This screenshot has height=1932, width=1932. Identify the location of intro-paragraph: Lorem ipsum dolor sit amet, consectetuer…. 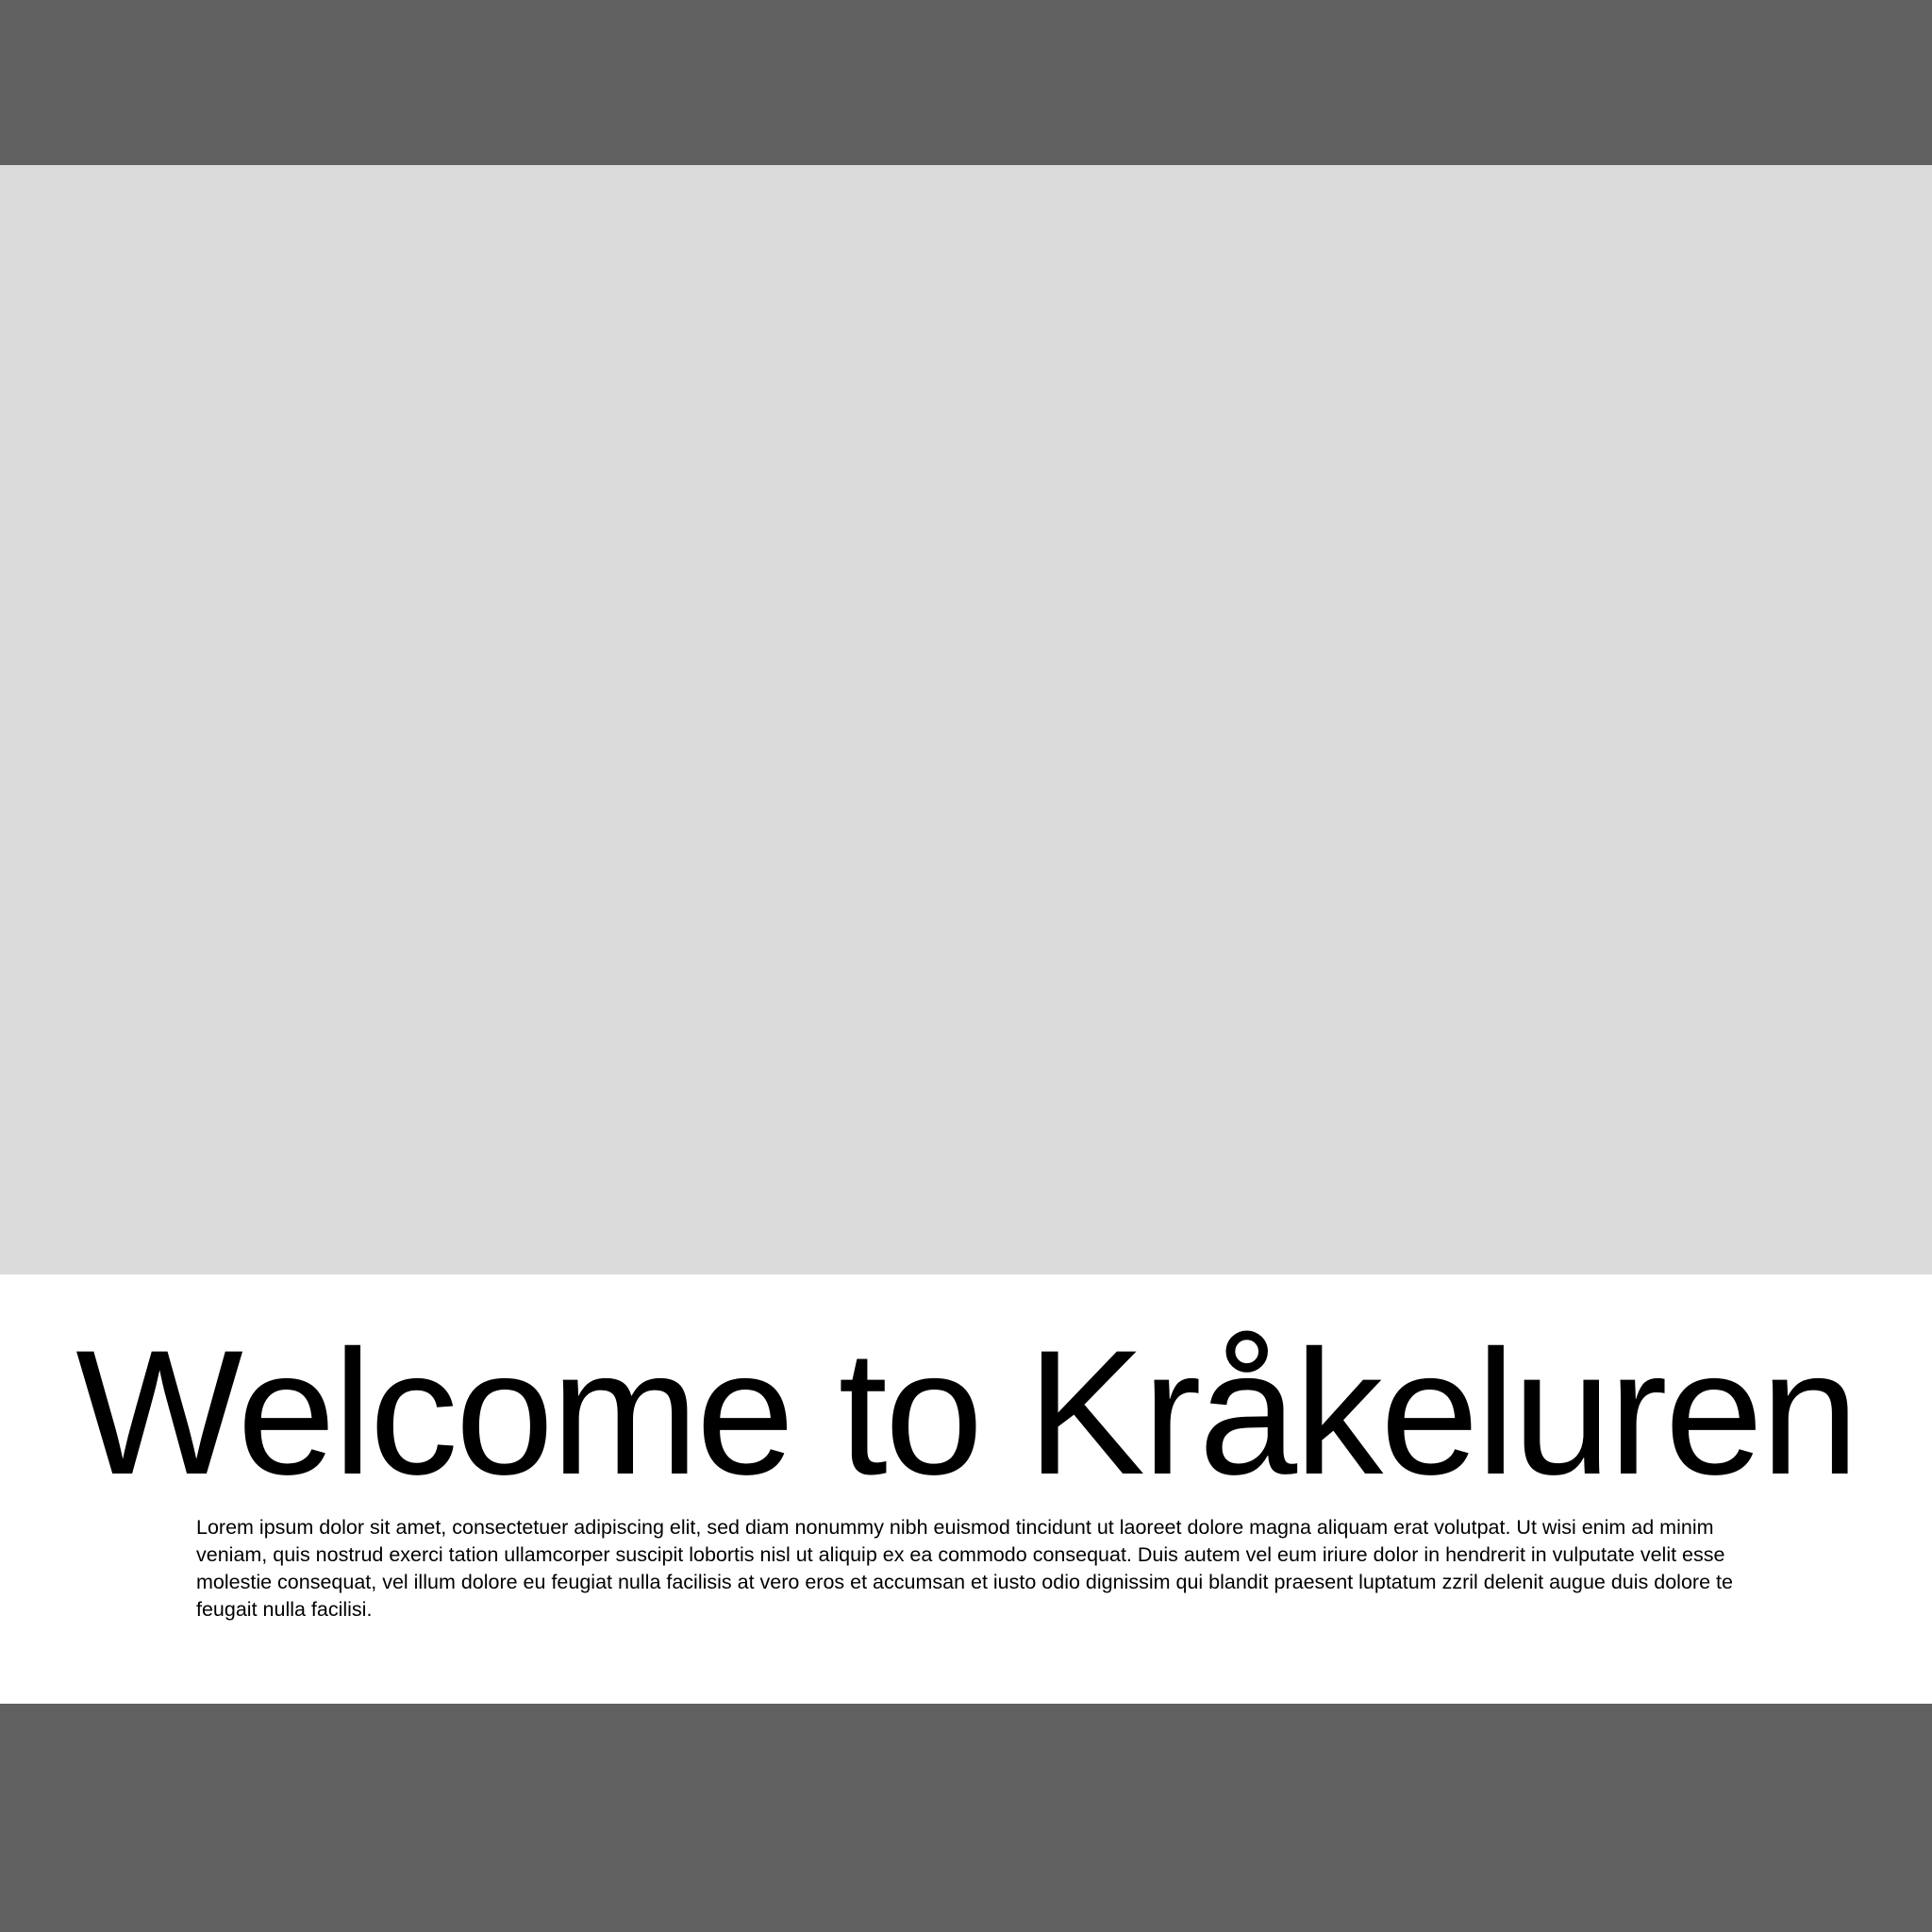
(964, 1569).